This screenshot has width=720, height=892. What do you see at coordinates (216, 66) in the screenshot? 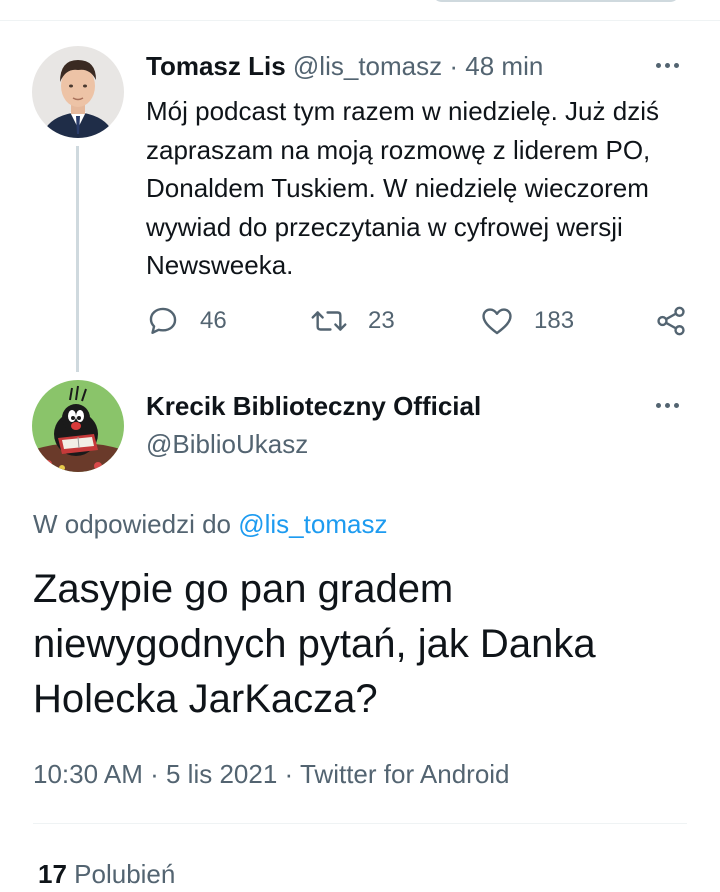
I see `parent-author-name: Tomasz Lis` at bounding box center [216, 66].